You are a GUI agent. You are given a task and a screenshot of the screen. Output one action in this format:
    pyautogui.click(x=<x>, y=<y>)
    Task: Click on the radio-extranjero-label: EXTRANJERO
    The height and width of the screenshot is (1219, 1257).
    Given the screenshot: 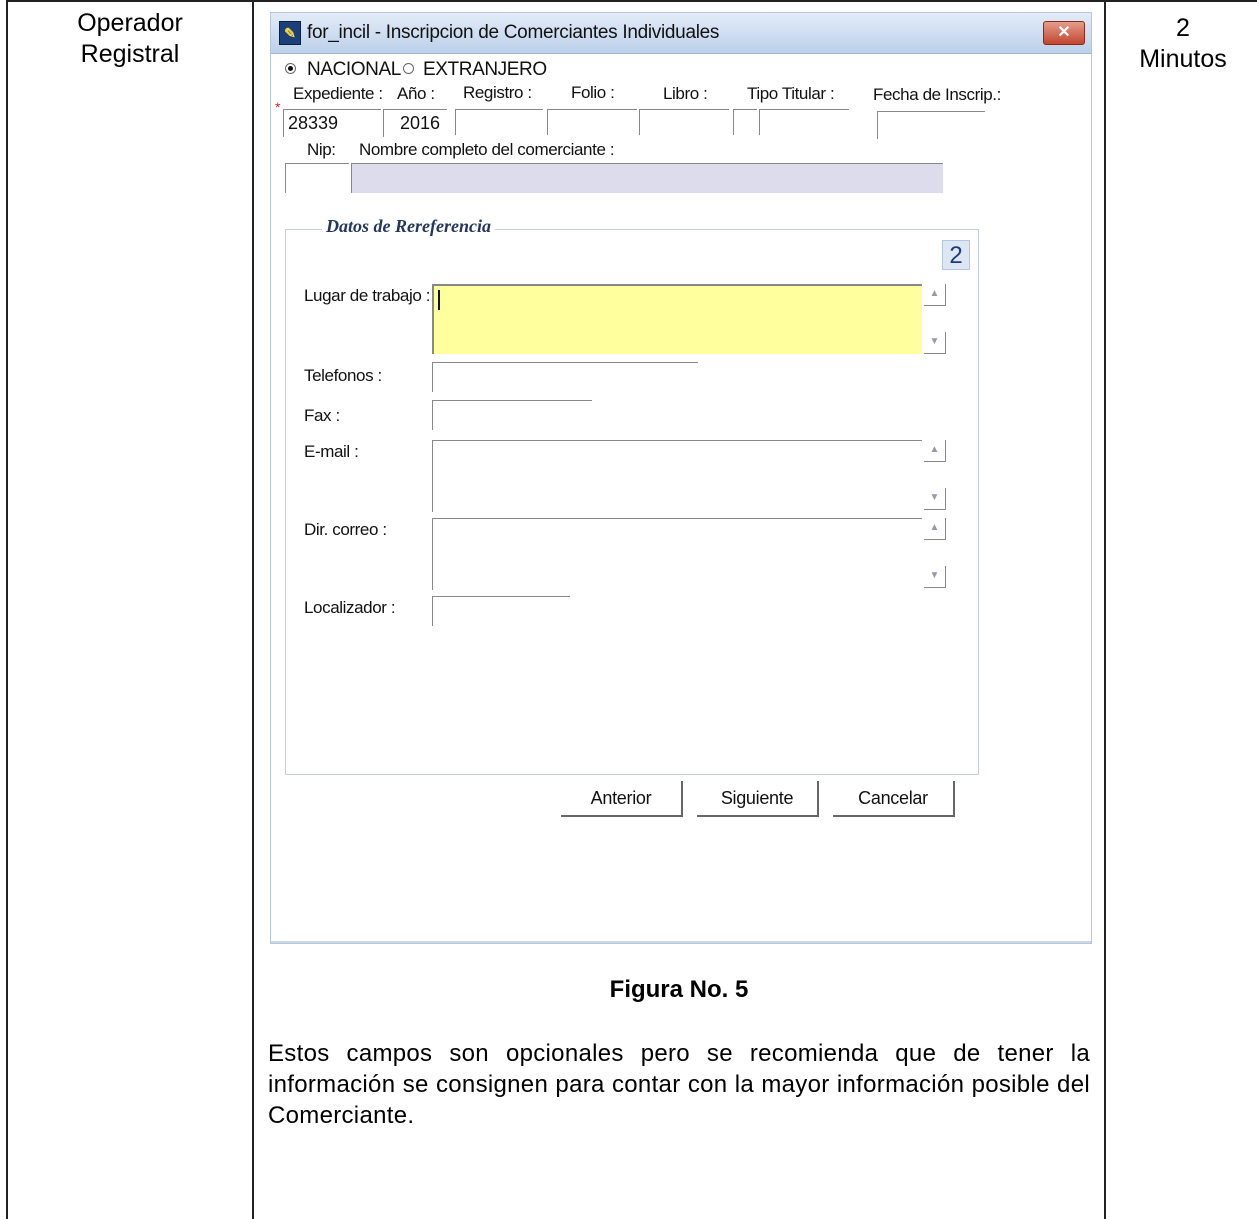 What is the action you would take?
    pyautogui.click(x=485, y=70)
    